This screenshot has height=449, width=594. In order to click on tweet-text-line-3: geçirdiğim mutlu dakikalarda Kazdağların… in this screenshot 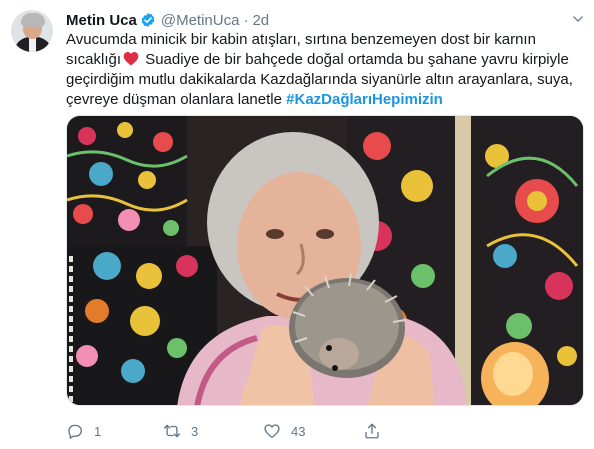, I will do `click(319, 79)`.